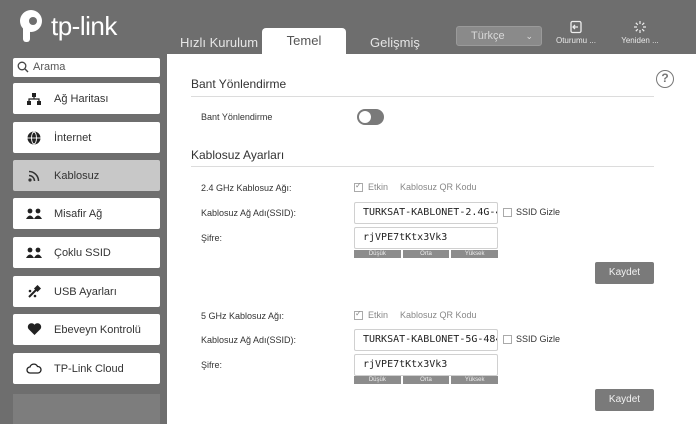  What do you see at coordinates (243, 316) in the screenshot?
I see `band5-network-label: 5 GHz Kablosuz Ağı:` at bounding box center [243, 316].